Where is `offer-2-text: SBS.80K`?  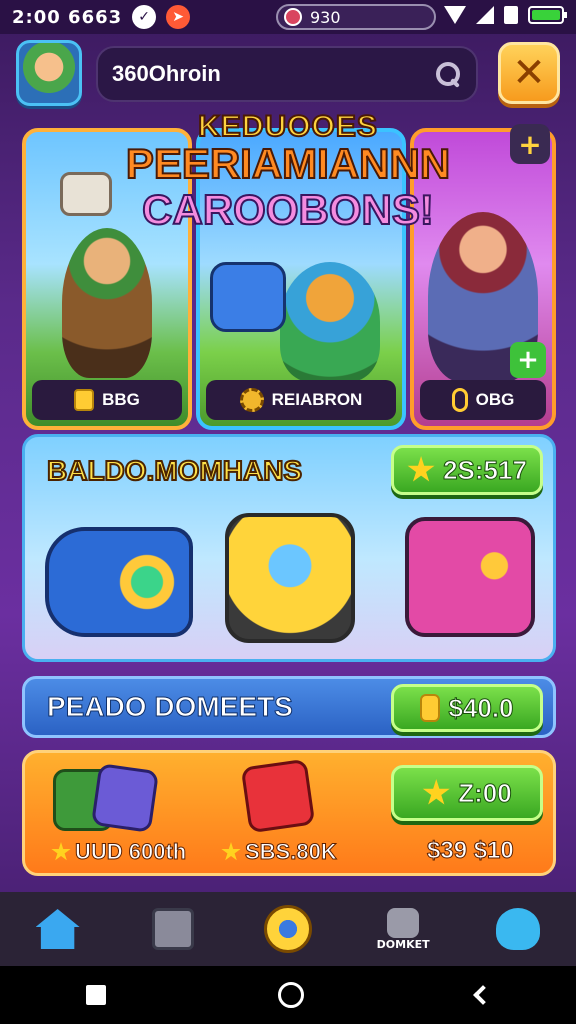
offer-2-text: SBS.80K is located at coordinates (291, 852).